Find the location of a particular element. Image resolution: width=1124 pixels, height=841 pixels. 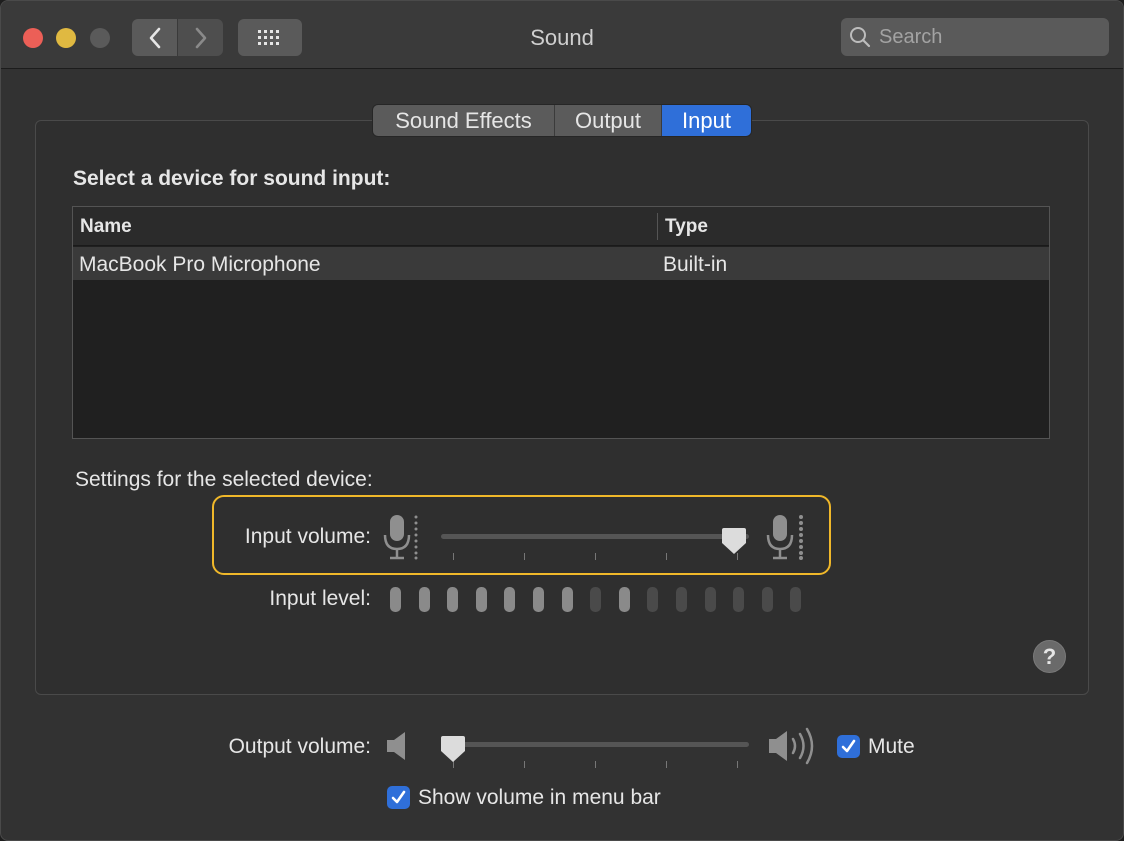

mute-label: Mute is located at coordinates (891, 747).